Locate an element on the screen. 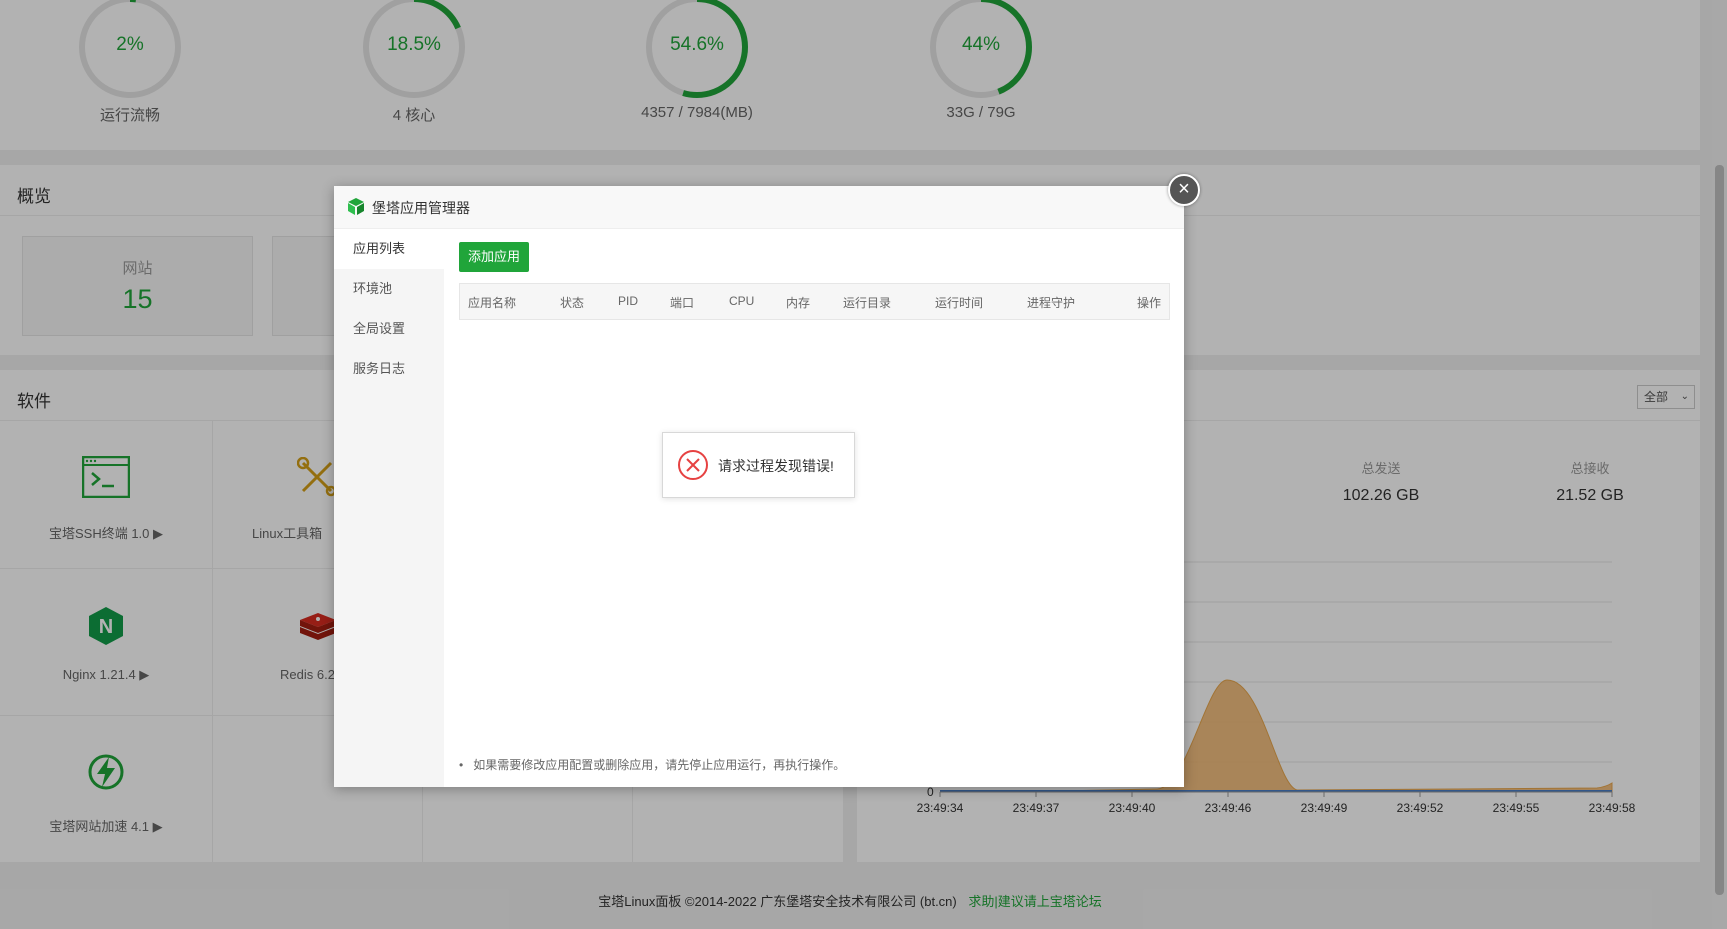 The height and width of the screenshot is (929, 1727). col-run-dir: 运行目录 is located at coordinates (867, 302).